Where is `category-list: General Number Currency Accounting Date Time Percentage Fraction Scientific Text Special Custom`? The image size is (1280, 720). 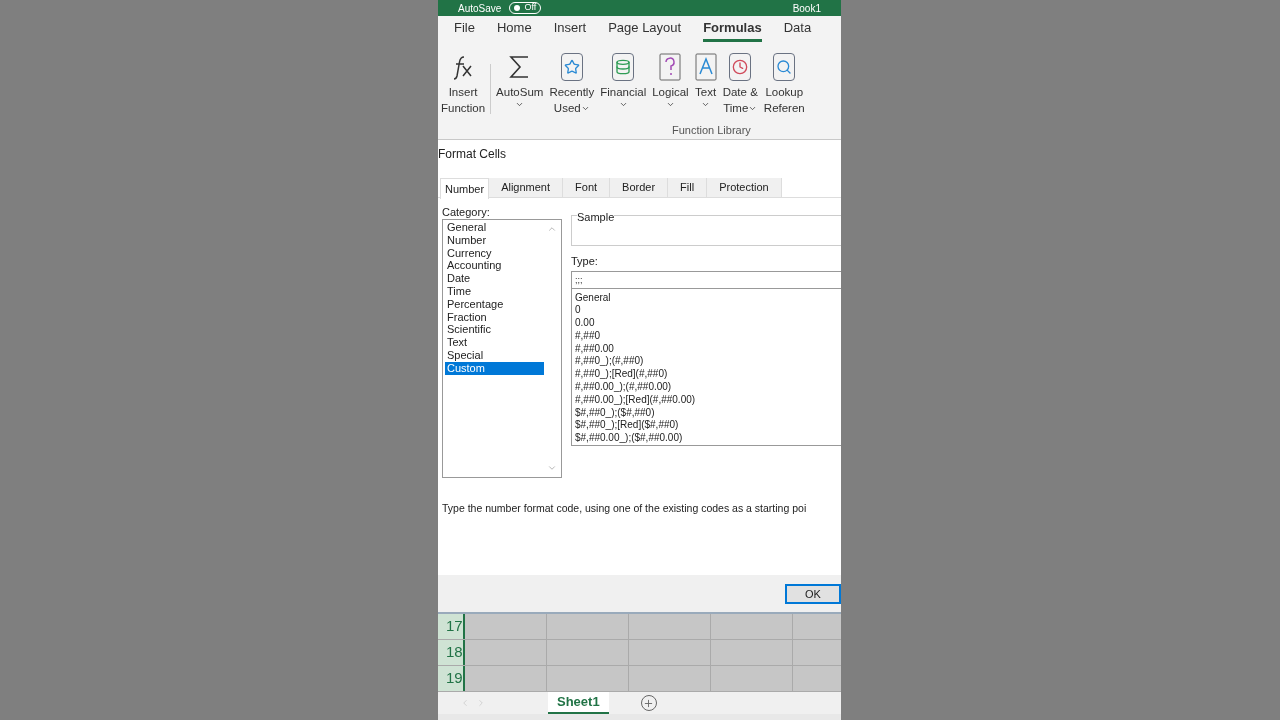 category-list: General Number Currency Accounting Date Time Percentage Fraction Scientific Text Special Custom is located at coordinates (502, 348).